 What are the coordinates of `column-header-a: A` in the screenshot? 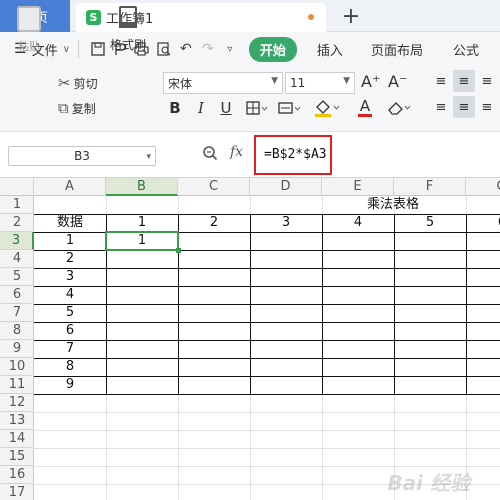 It's located at (70, 187).